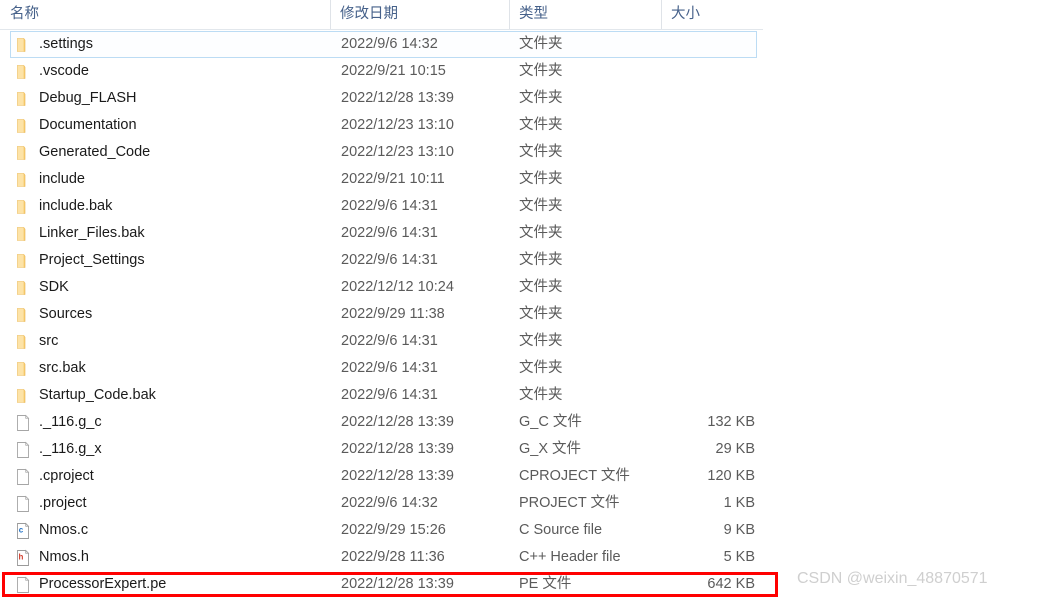 This screenshot has height=600, width=1049. I want to click on table-row: Linker_Files.bak 2022/9/6 14:31 文件夹, so click(381, 233).